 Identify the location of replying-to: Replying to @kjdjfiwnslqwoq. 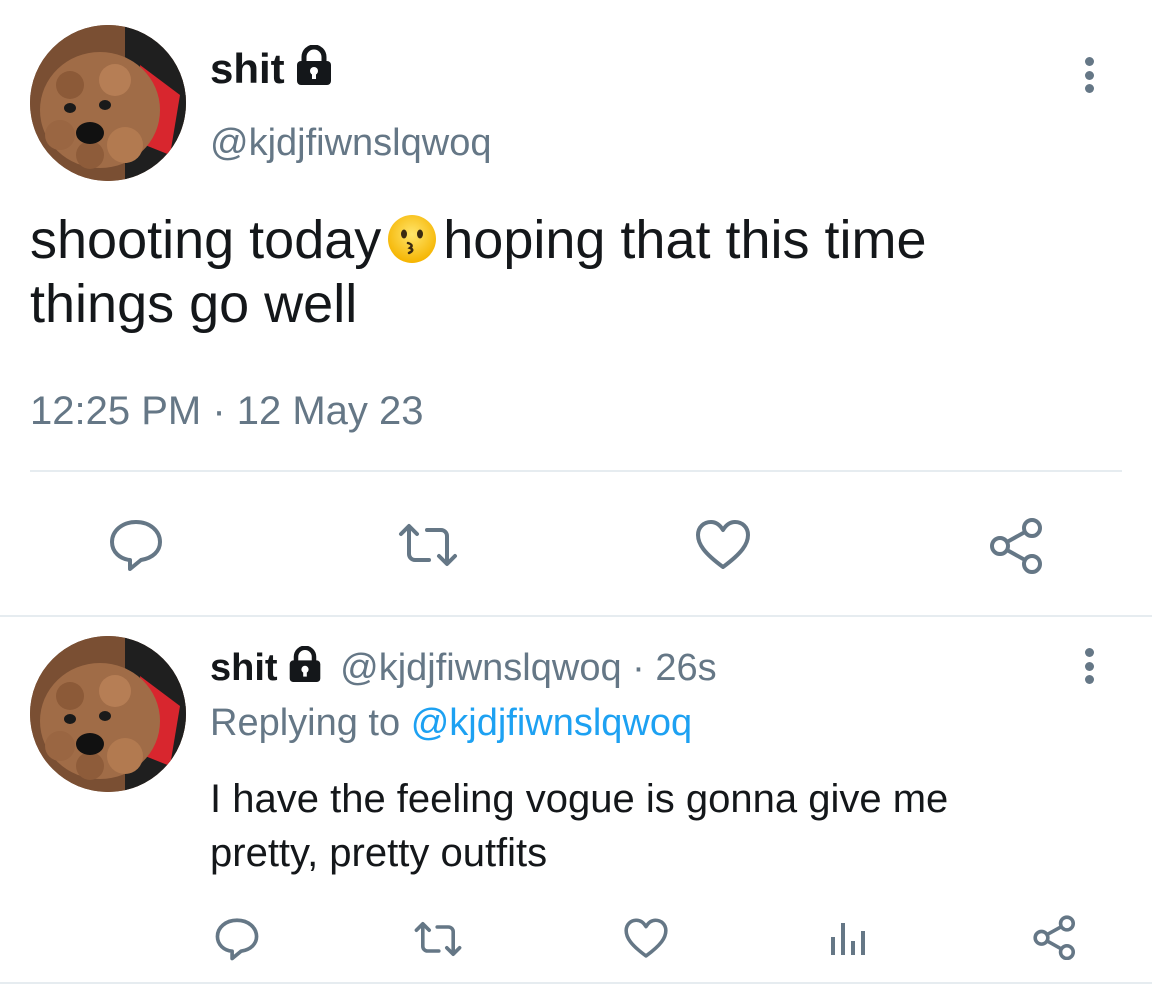
(451, 723).